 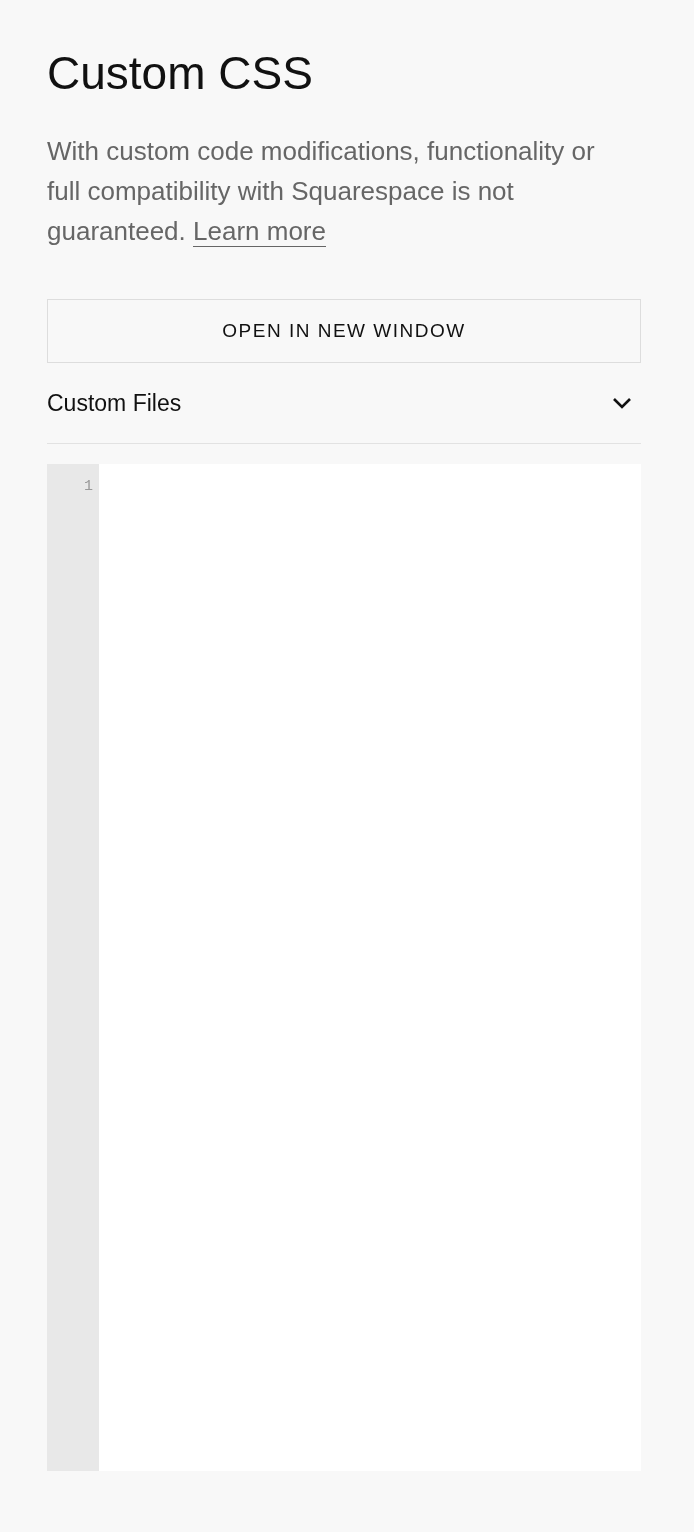 What do you see at coordinates (259, 231) in the screenshot?
I see `learn-more-link: Learn more` at bounding box center [259, 231].